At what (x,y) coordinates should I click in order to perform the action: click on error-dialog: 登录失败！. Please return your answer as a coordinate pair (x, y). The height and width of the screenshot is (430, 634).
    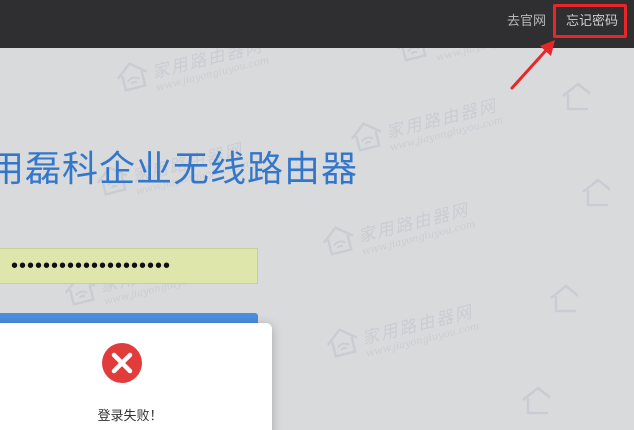
    Looking at the image, I should click on (136, 376).